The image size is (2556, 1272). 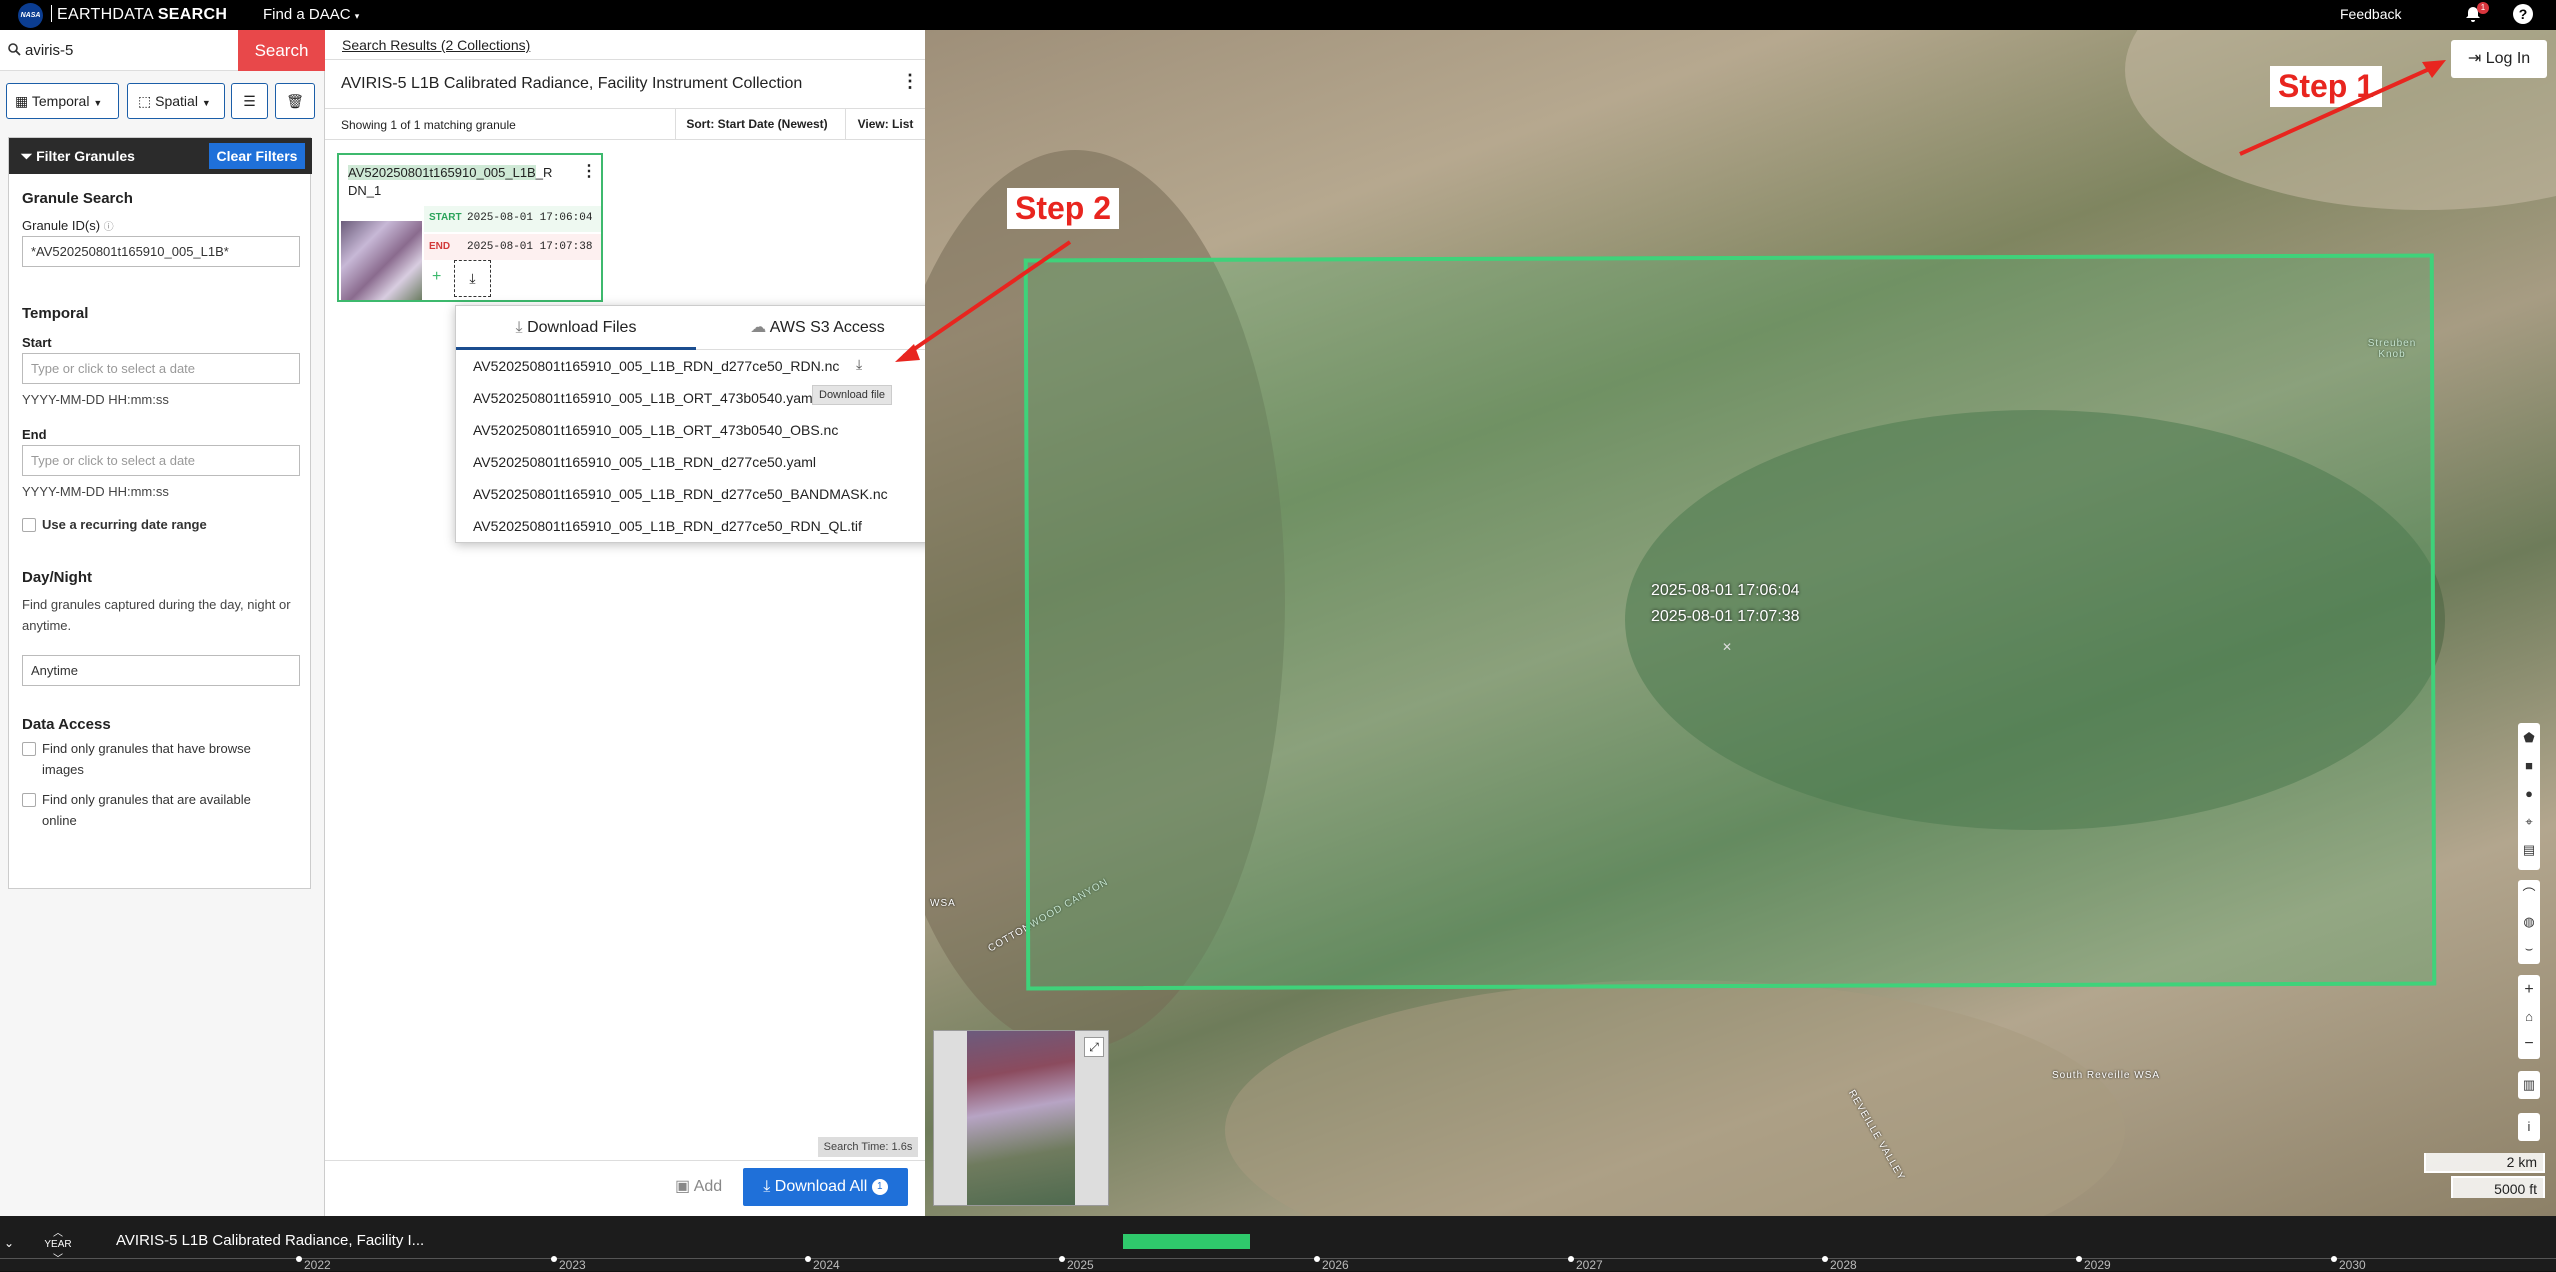 I want to click on projection-tools: ⌒ ◍ ⌣, so click(x=2529, y=922).